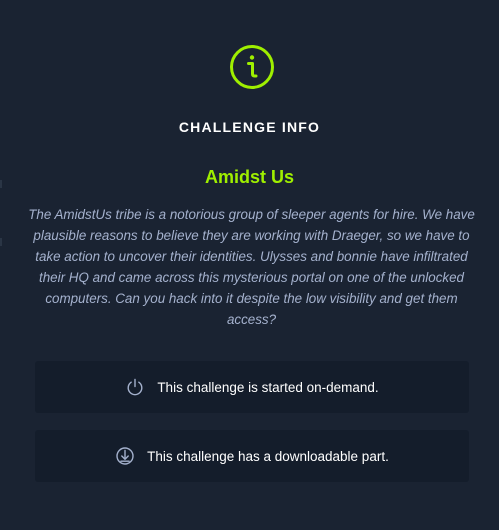 This screenshot has width=499, height=530. What do you see at coordinates (252, 67) in the screenshot?
I see `info-circle-icon` at bounding box center [252, 67].